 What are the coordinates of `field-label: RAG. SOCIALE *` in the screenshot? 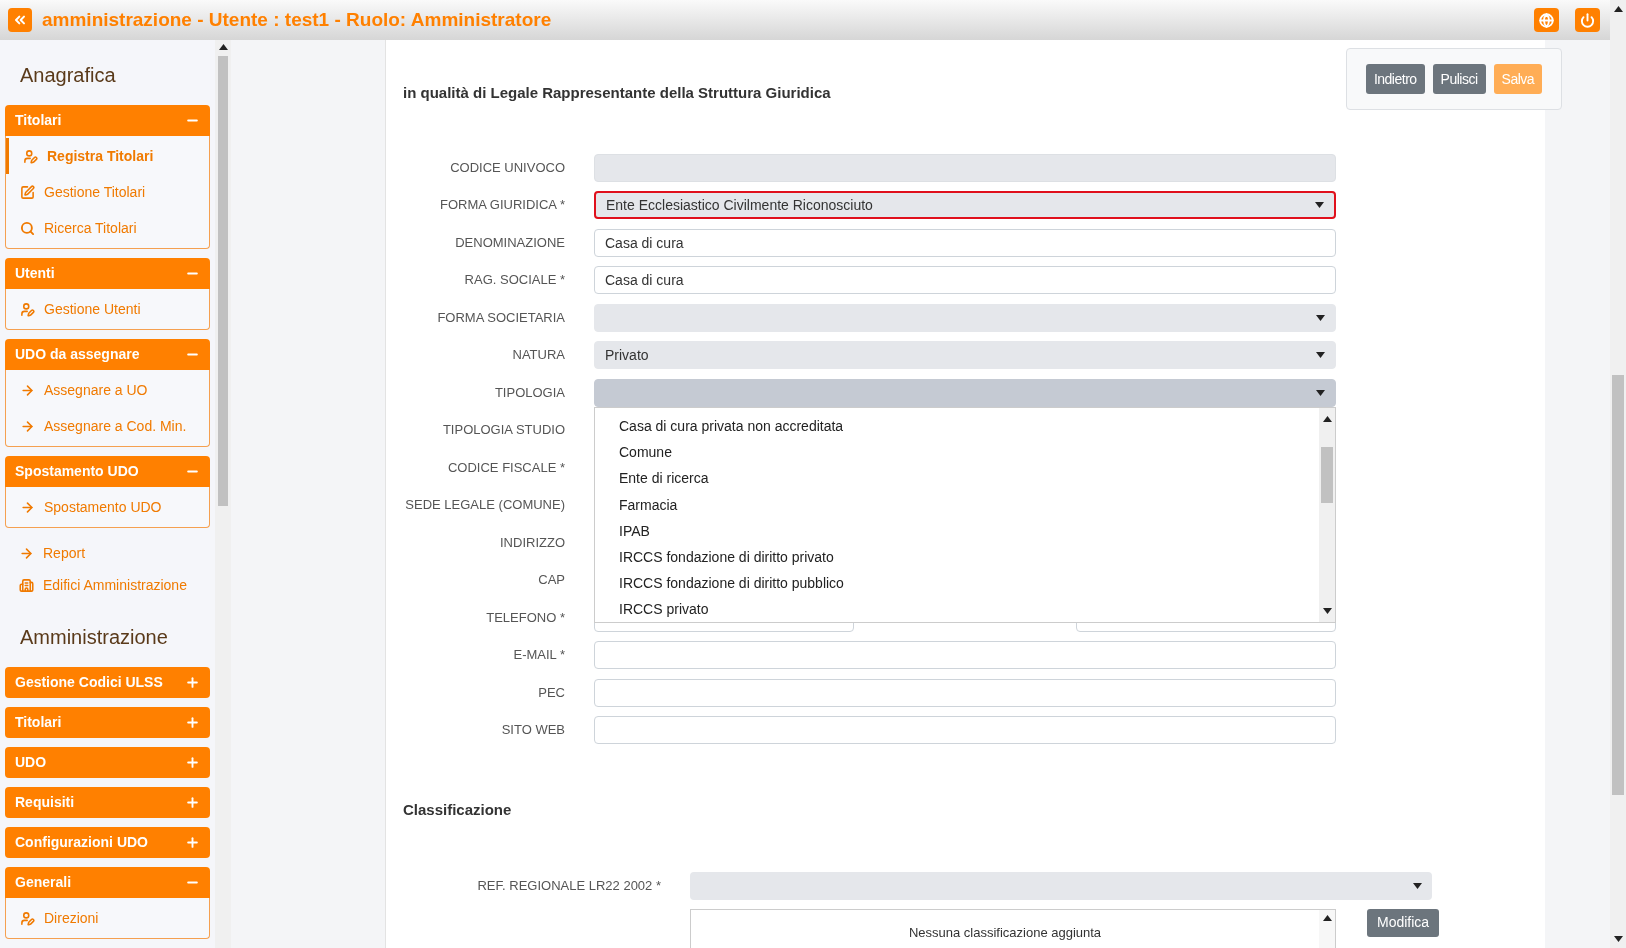 It's located at (514, 280).